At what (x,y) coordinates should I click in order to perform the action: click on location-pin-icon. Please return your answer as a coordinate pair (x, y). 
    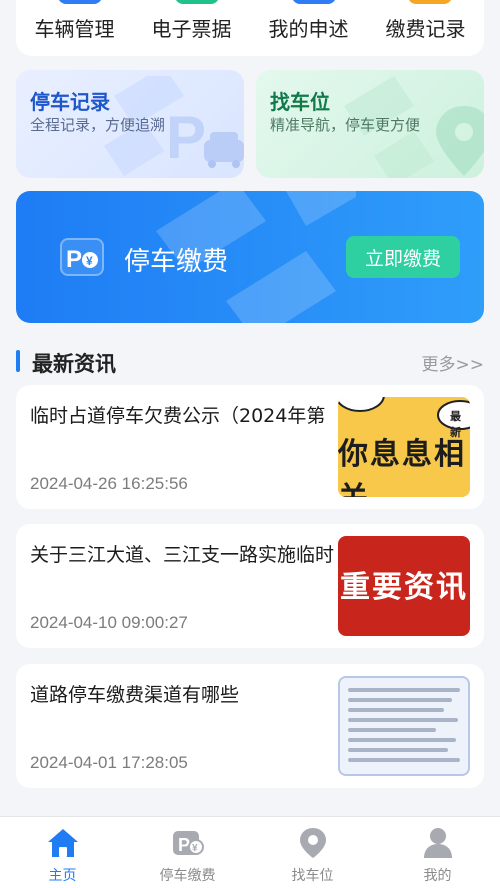
    Looking at the image, I should click on (313, 843).